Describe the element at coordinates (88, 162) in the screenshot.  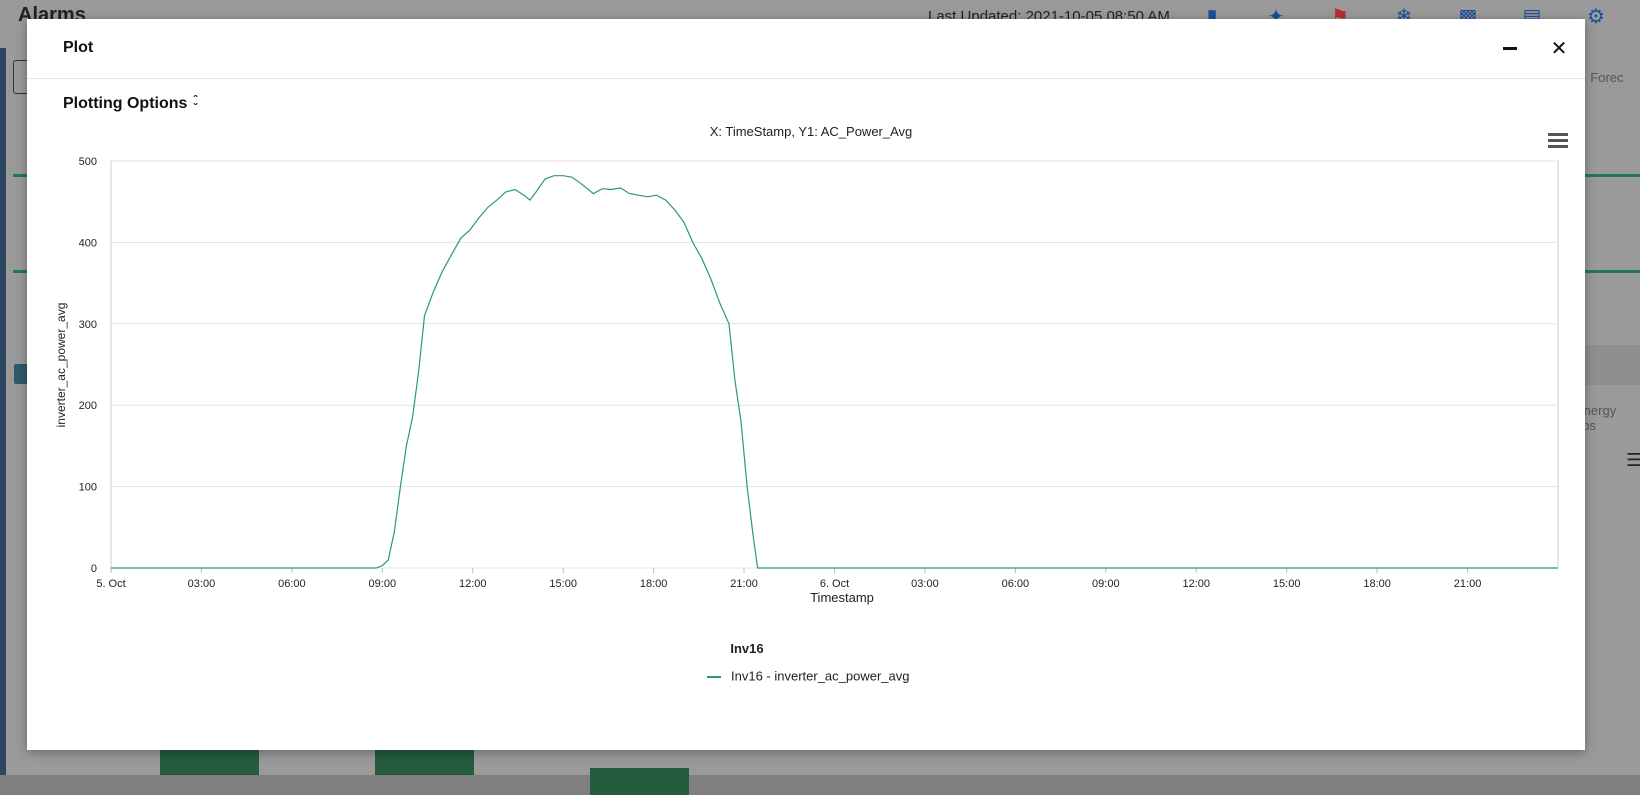
I see `y-tick-label: 500` at that location.